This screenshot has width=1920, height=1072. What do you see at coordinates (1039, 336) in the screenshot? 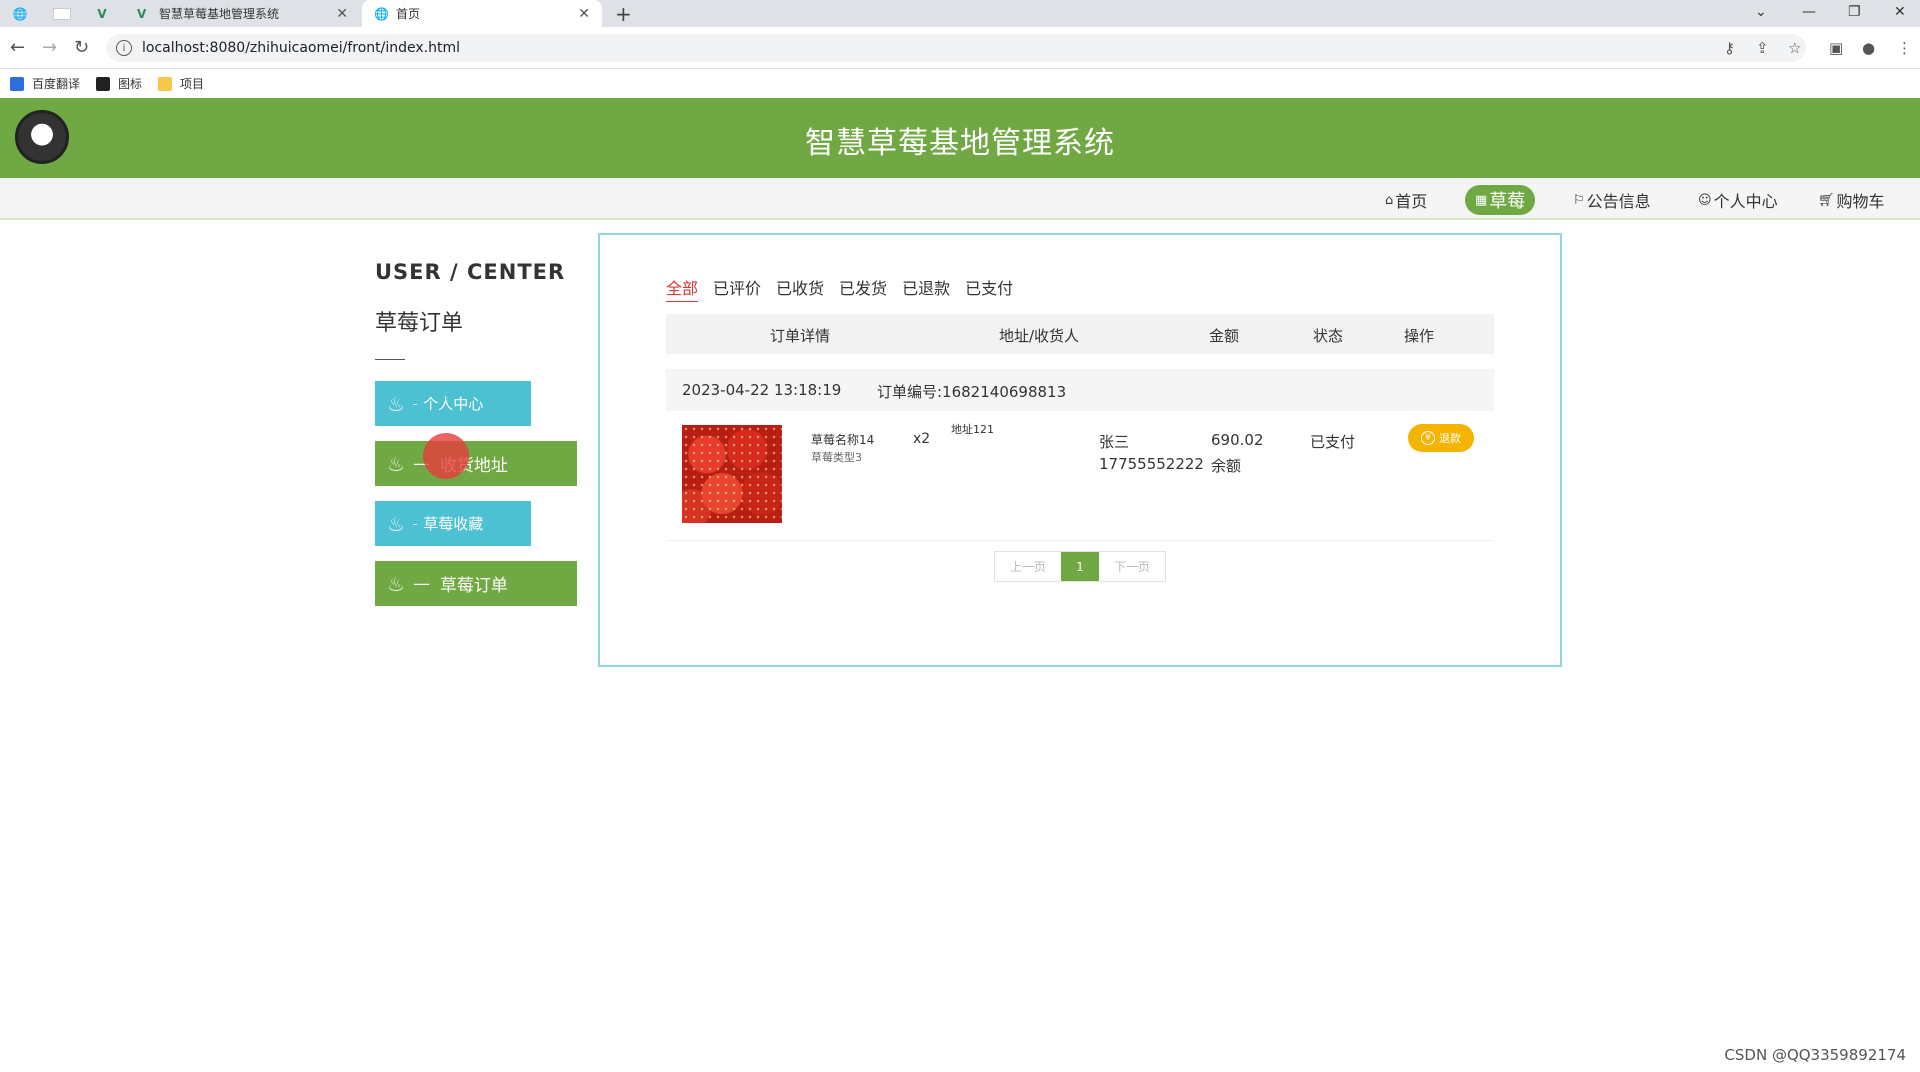
I see `column-header: 地址/收货人` at bounding box center [1039, 336].